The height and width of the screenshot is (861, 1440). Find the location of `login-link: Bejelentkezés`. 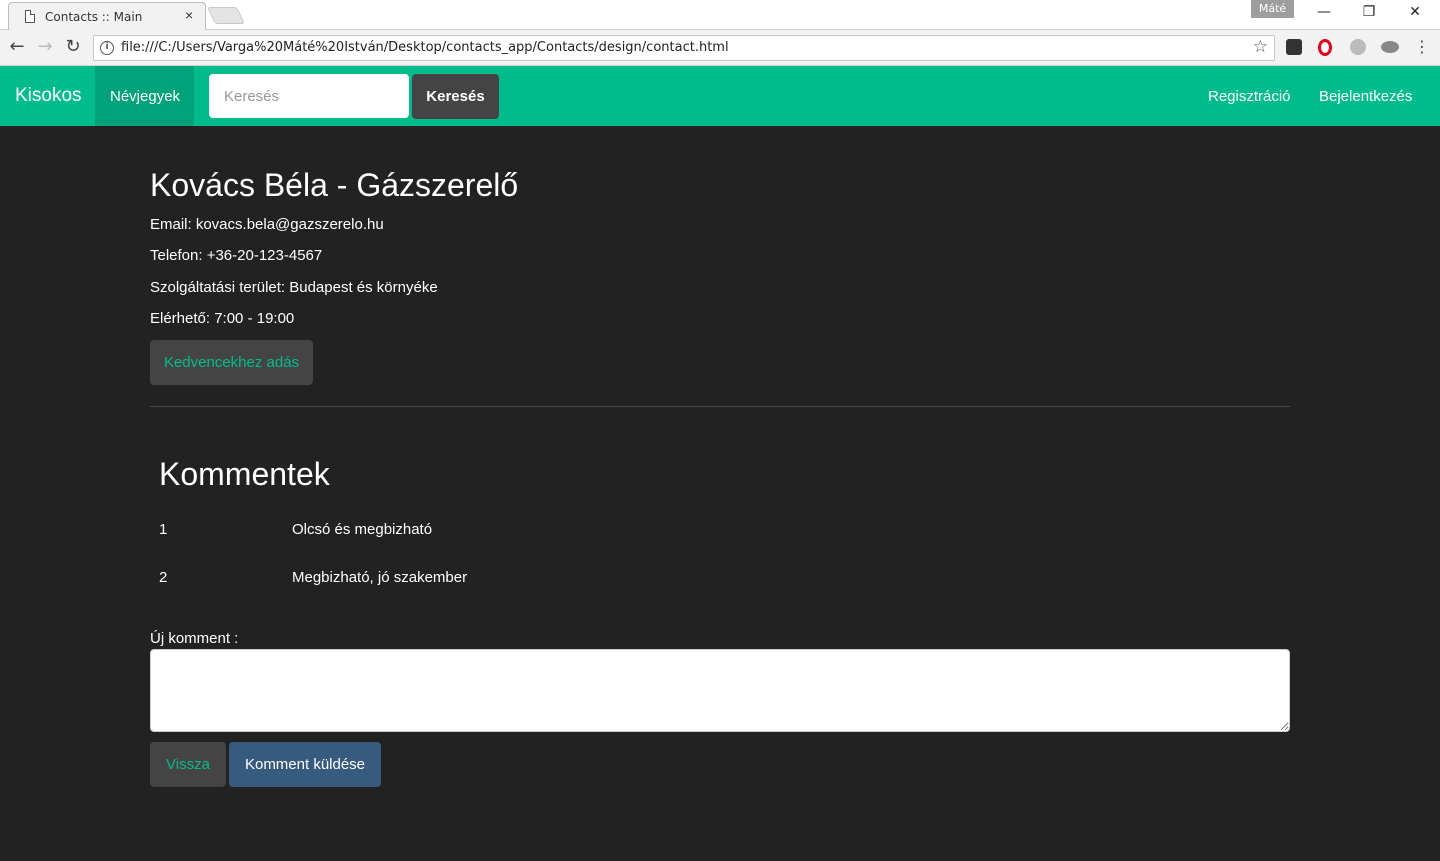

login-link: Bejelentkezés is located at coordinates (1365, 96).